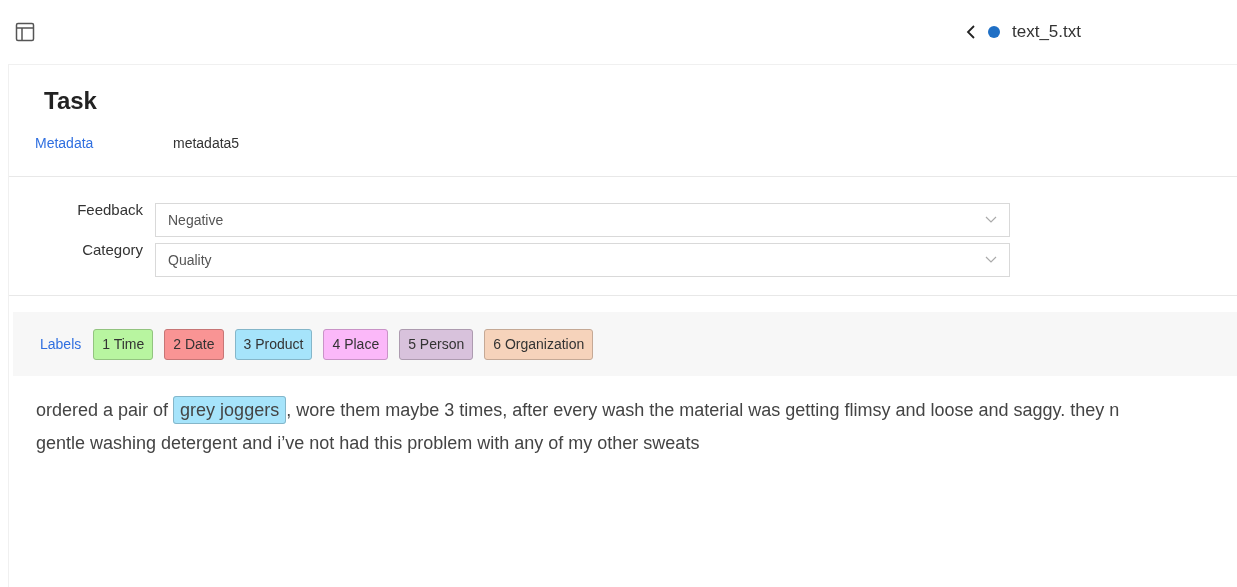  What do you see at coordinates (103, 410) in the screenshot?
I see `review-text: ordered a pair of` at bounding box center [103, 410].